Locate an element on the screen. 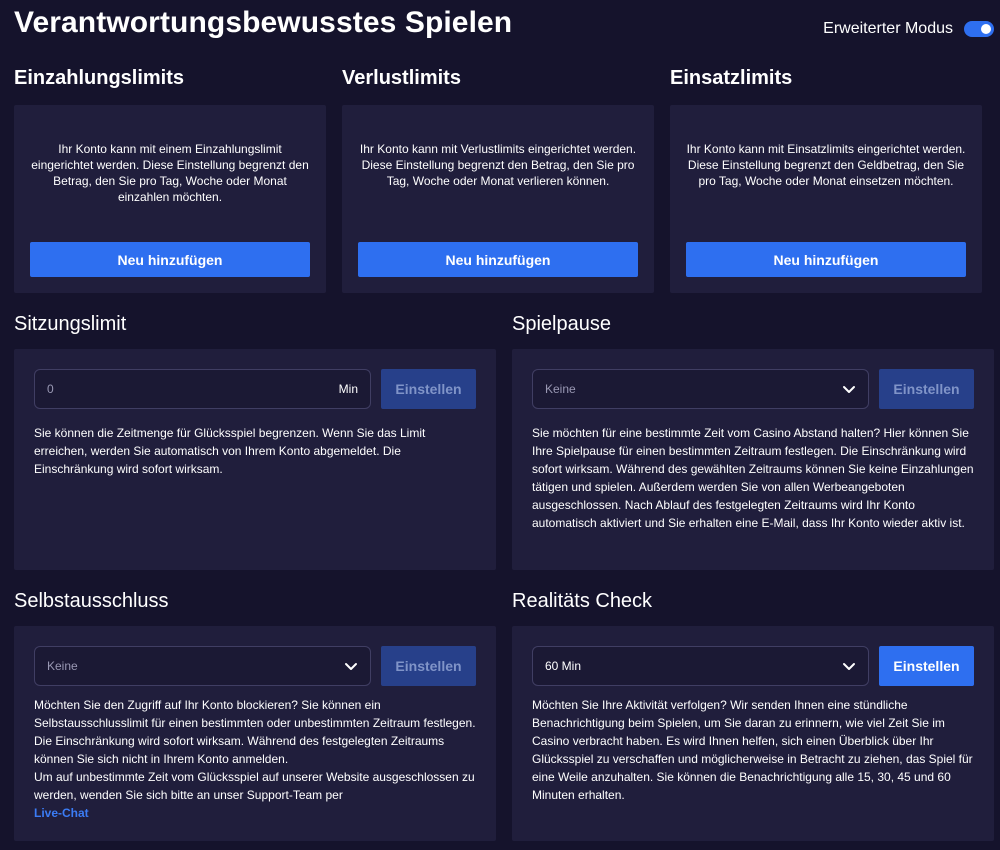 This screenshot has height=850, width=1000. reality-check-set-button: Einstellen is located at coordinates (926, 666).